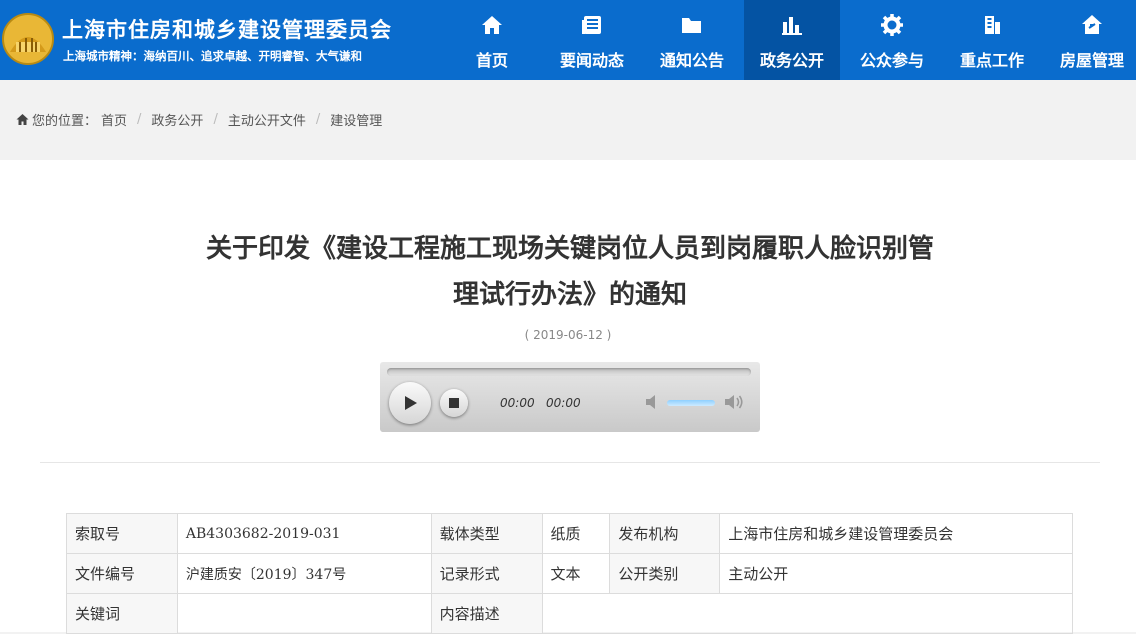  What do you see at coordinates (492, 40) in the screenshot?
I see `nav-item-home: 首页` at bounding box center [492, 40].